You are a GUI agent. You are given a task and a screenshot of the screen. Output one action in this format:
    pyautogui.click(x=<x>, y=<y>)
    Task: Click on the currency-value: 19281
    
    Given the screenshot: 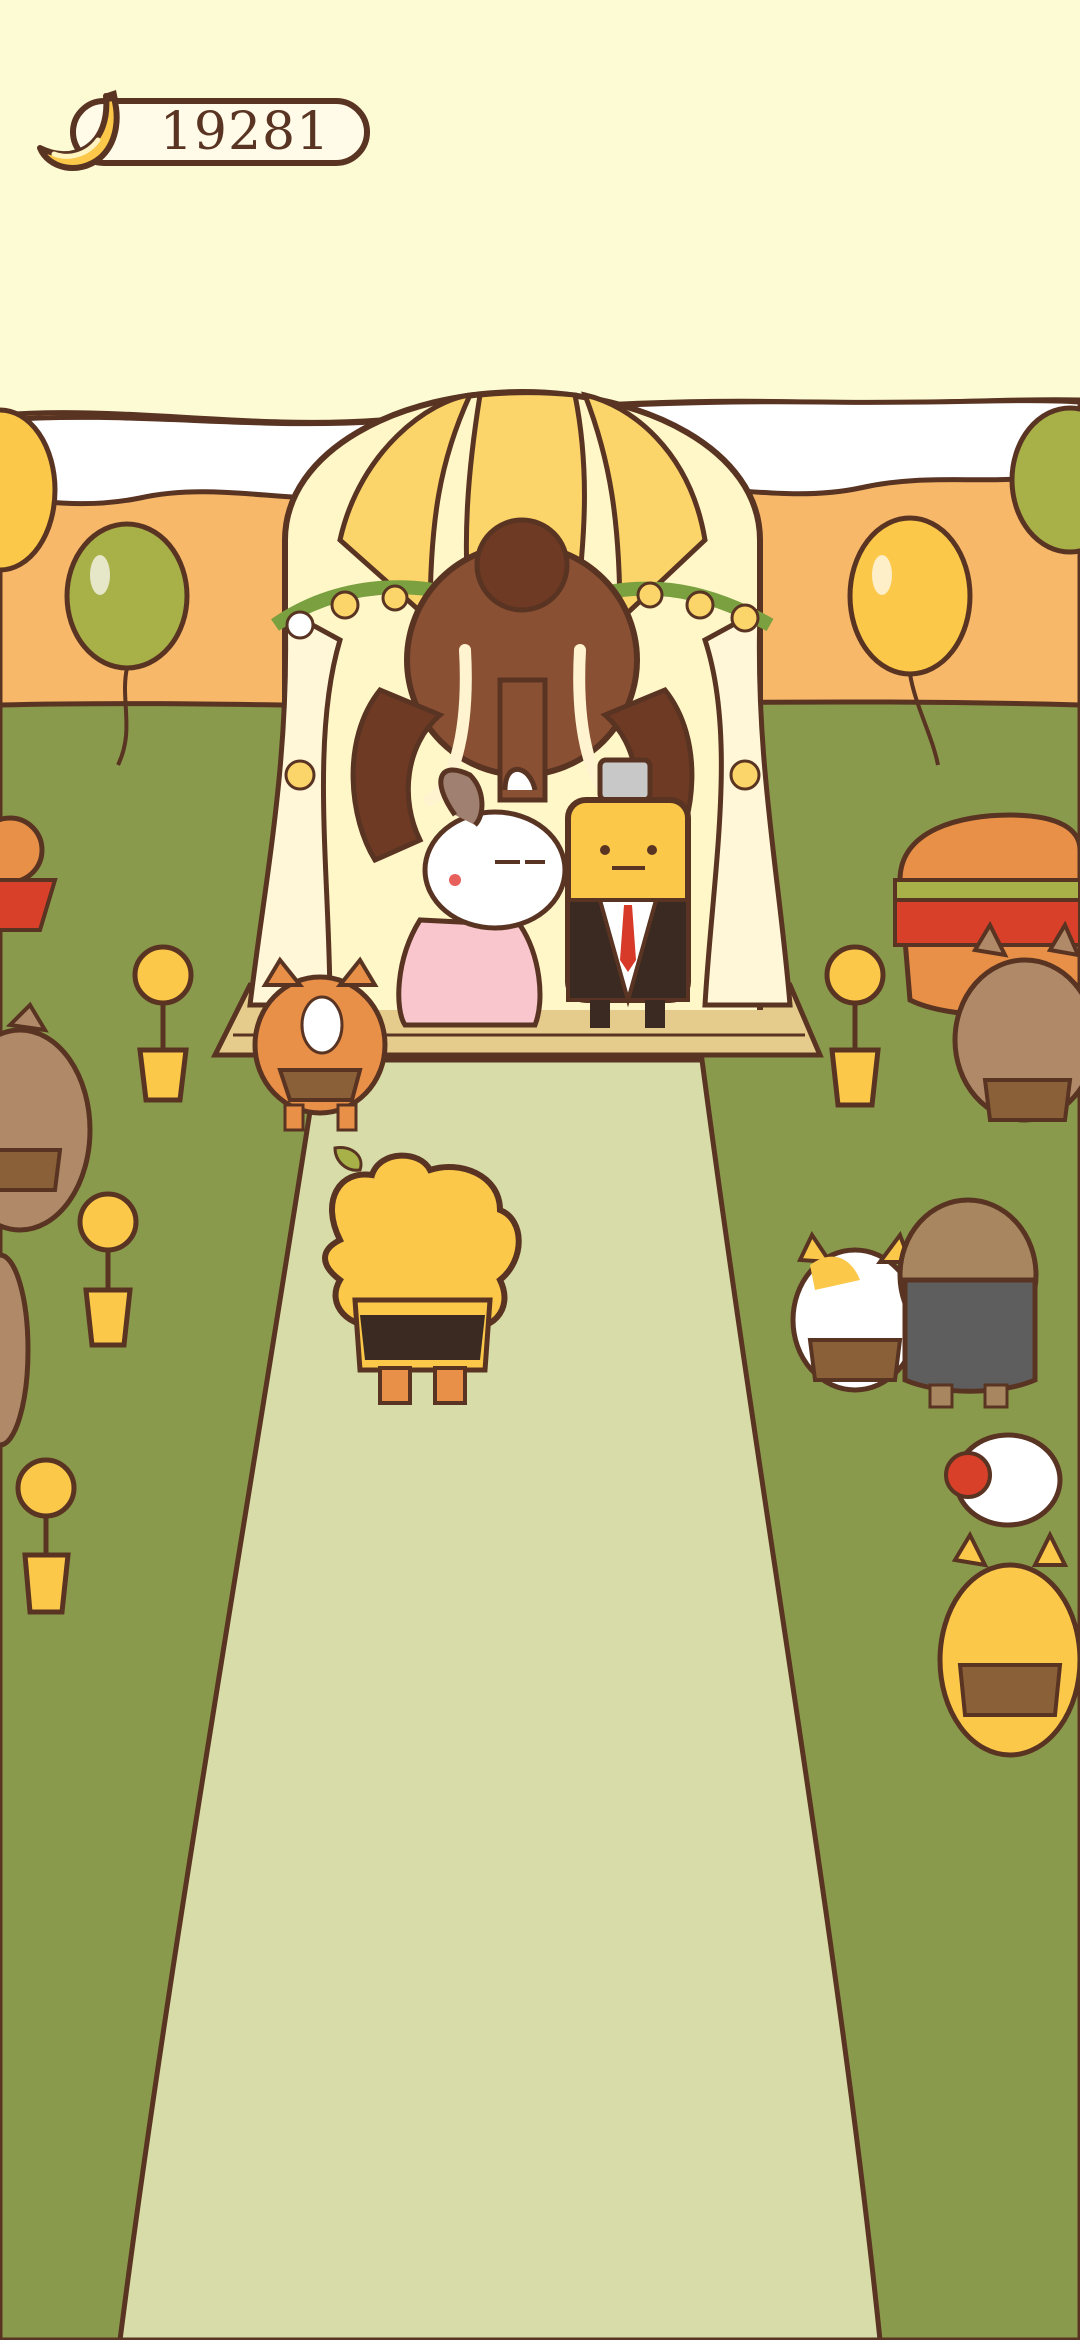 What is the action you would take?
    pyautogui.click(x=245, y=132)
    